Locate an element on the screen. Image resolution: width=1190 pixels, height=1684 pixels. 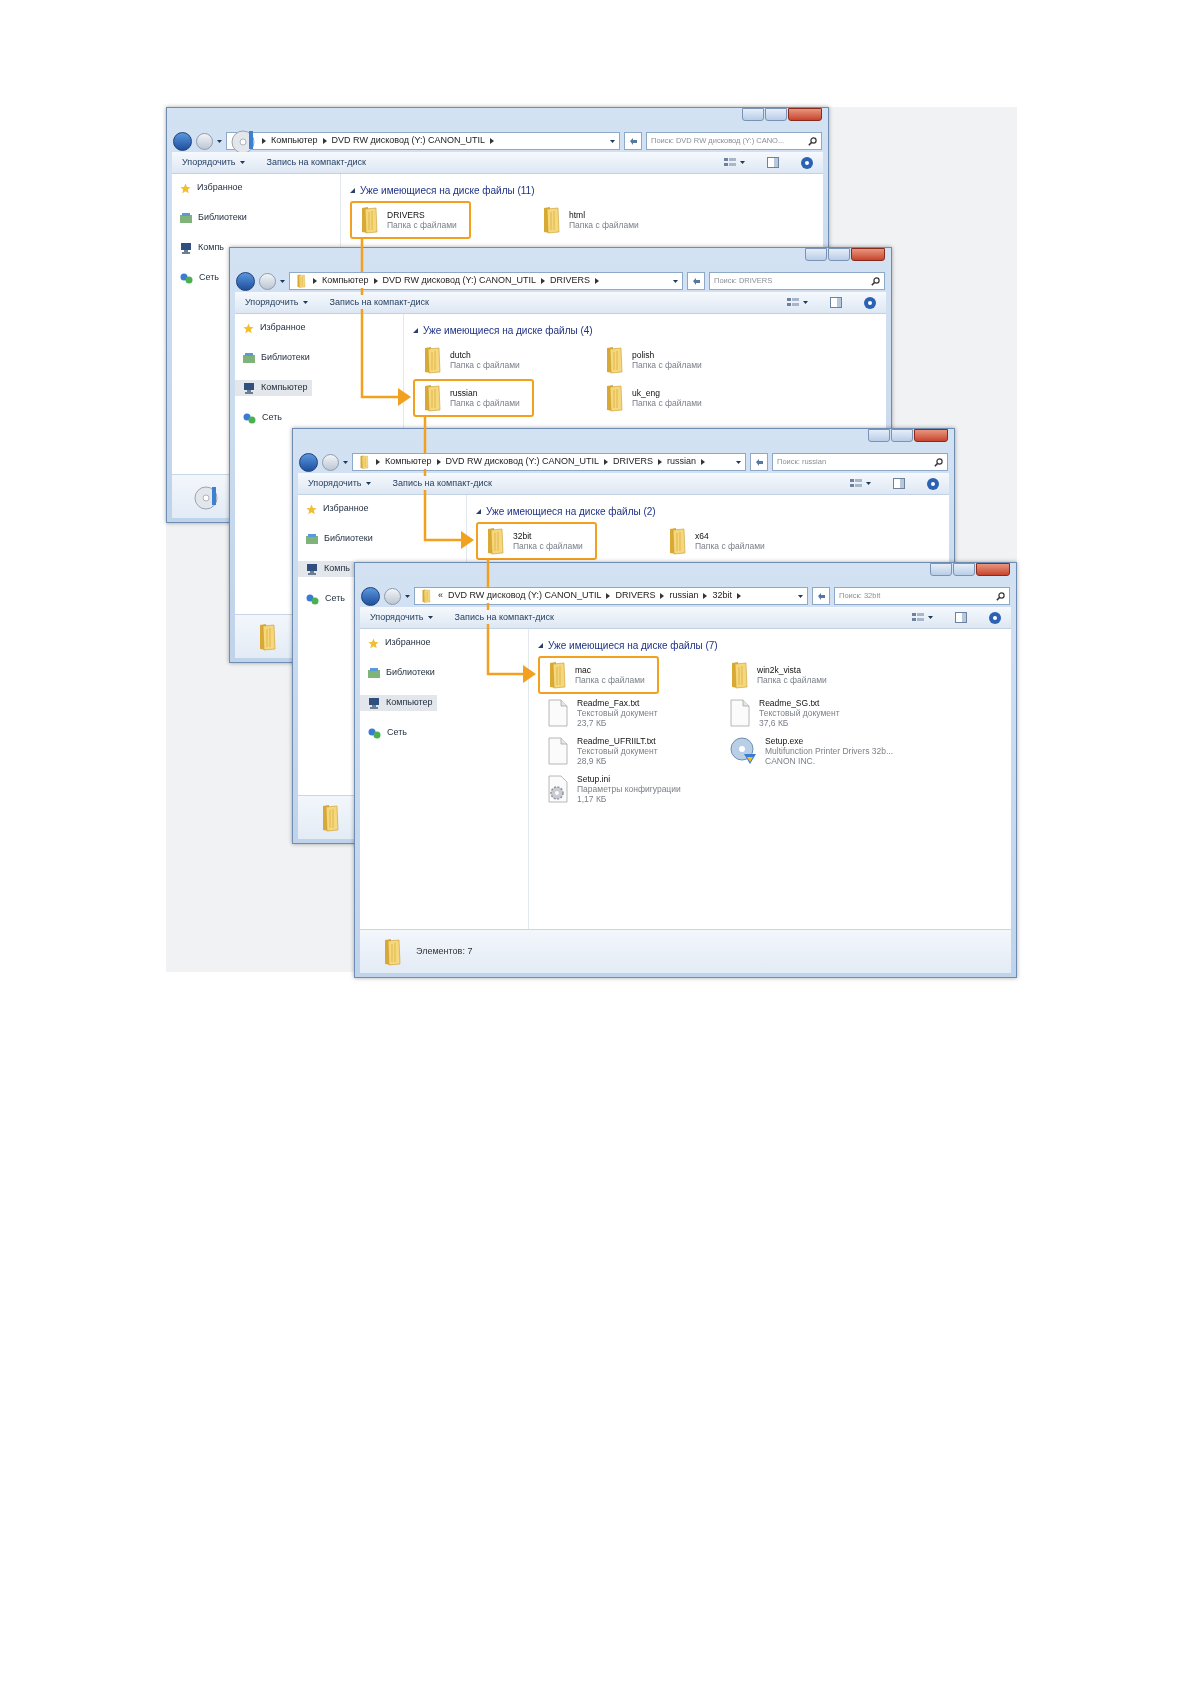
file-item: Readme_UFRIILT.txt Текстовый документ 28,9 КБ is located at coordinates (602, 751).